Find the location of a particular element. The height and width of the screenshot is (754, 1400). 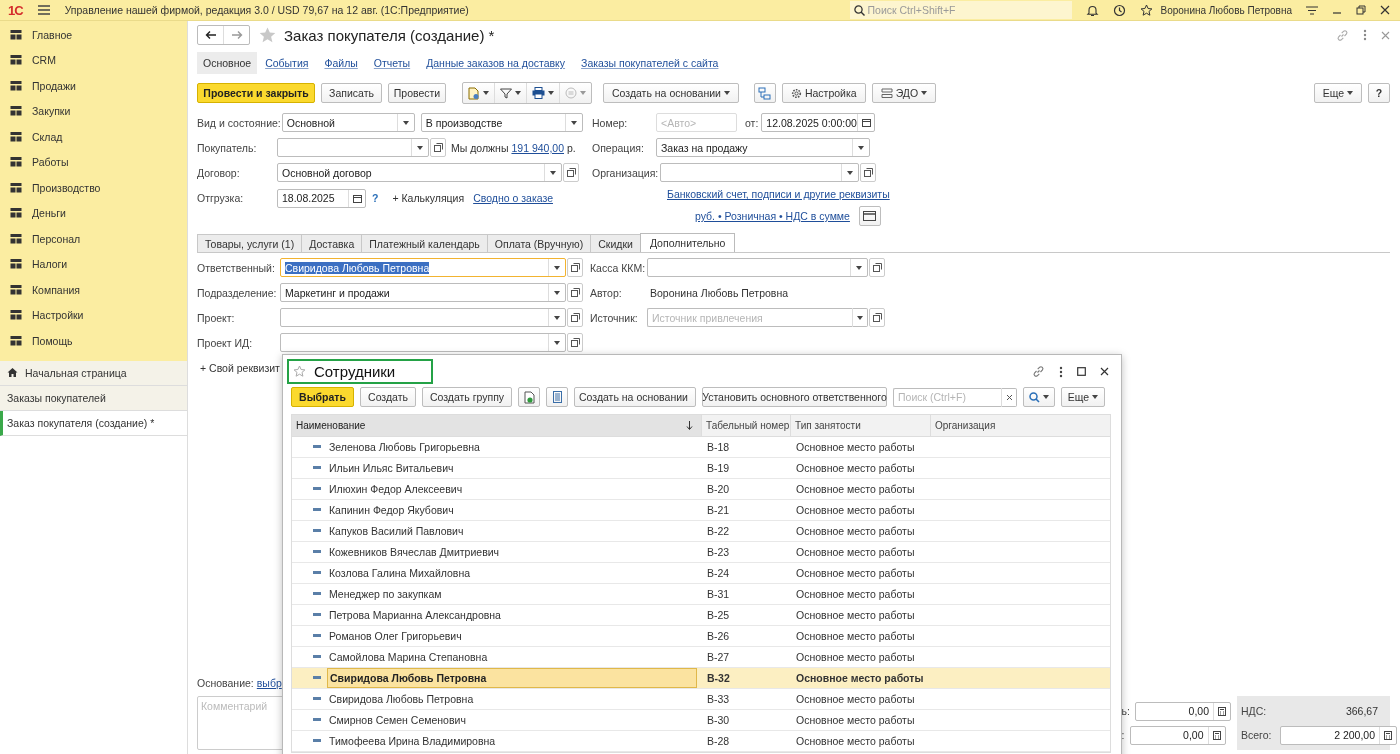

choose-button: Выбрать is located at coordinates (322, 397).